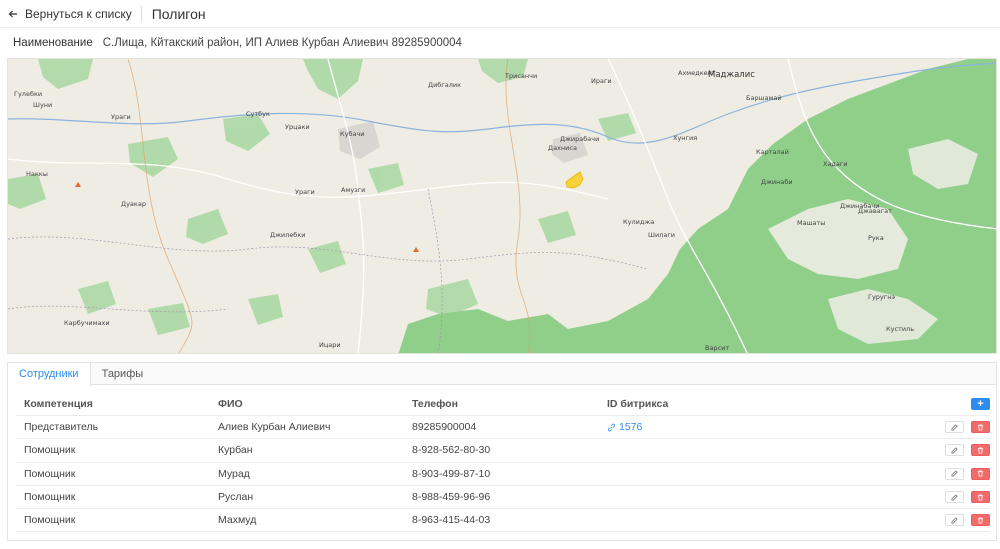 This screenshot has height=549, width=1000. Describe the element at coordinates (451, 520) in the screenshot. I see `cell-phone: 8-963-415-44-03` at that location.